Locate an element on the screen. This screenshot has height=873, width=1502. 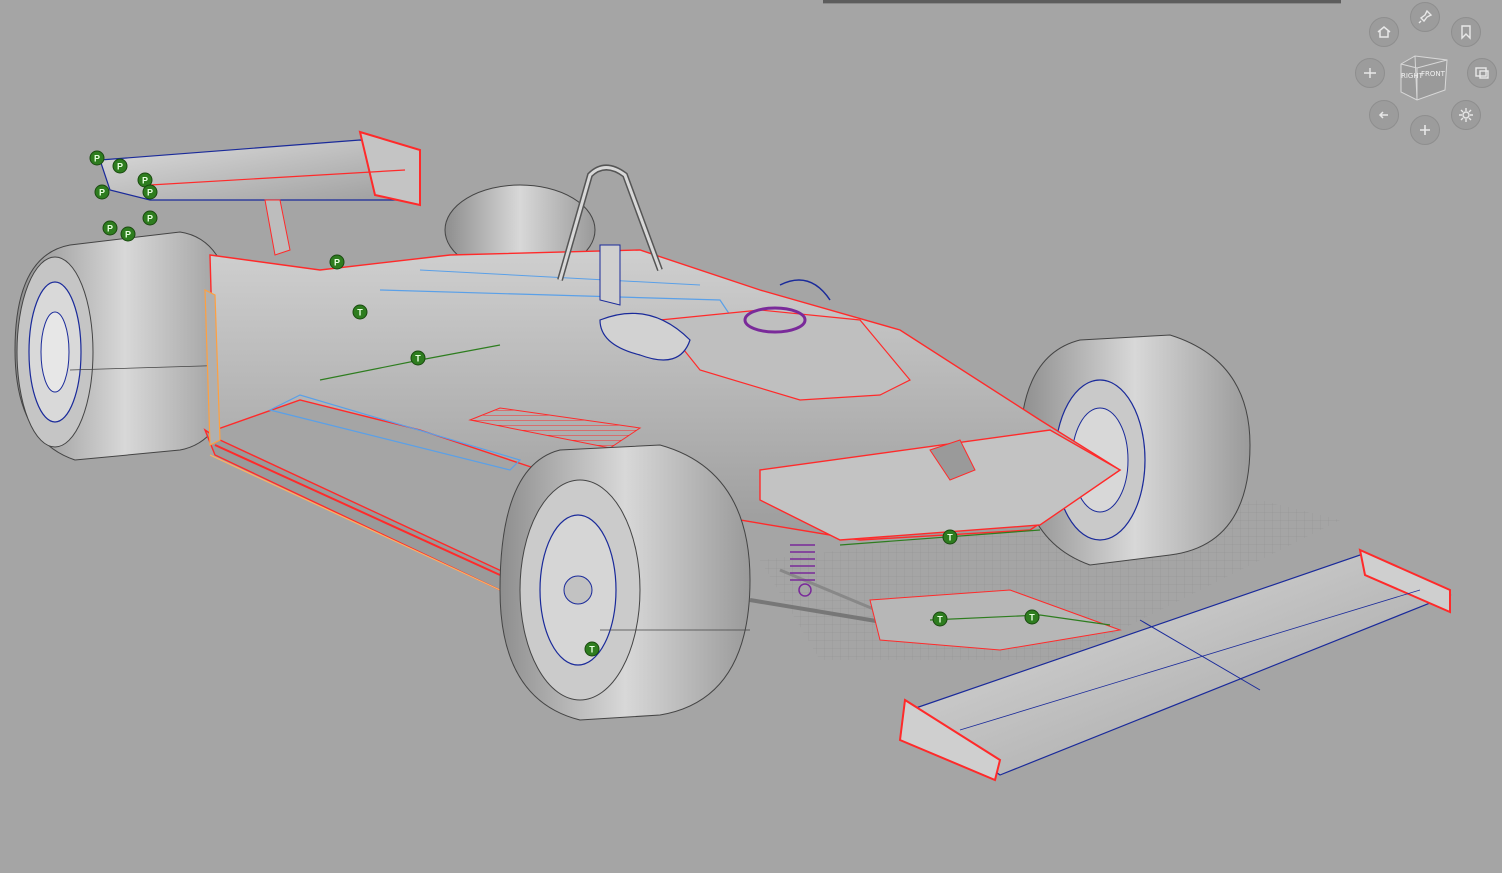
zoom-plus-icon is located at coordinates (1425, 130).